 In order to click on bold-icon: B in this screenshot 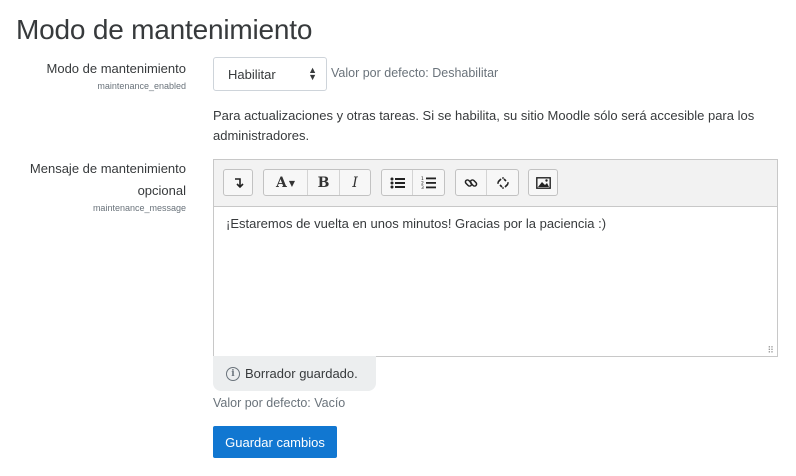, I will do `click(323, 182)`.